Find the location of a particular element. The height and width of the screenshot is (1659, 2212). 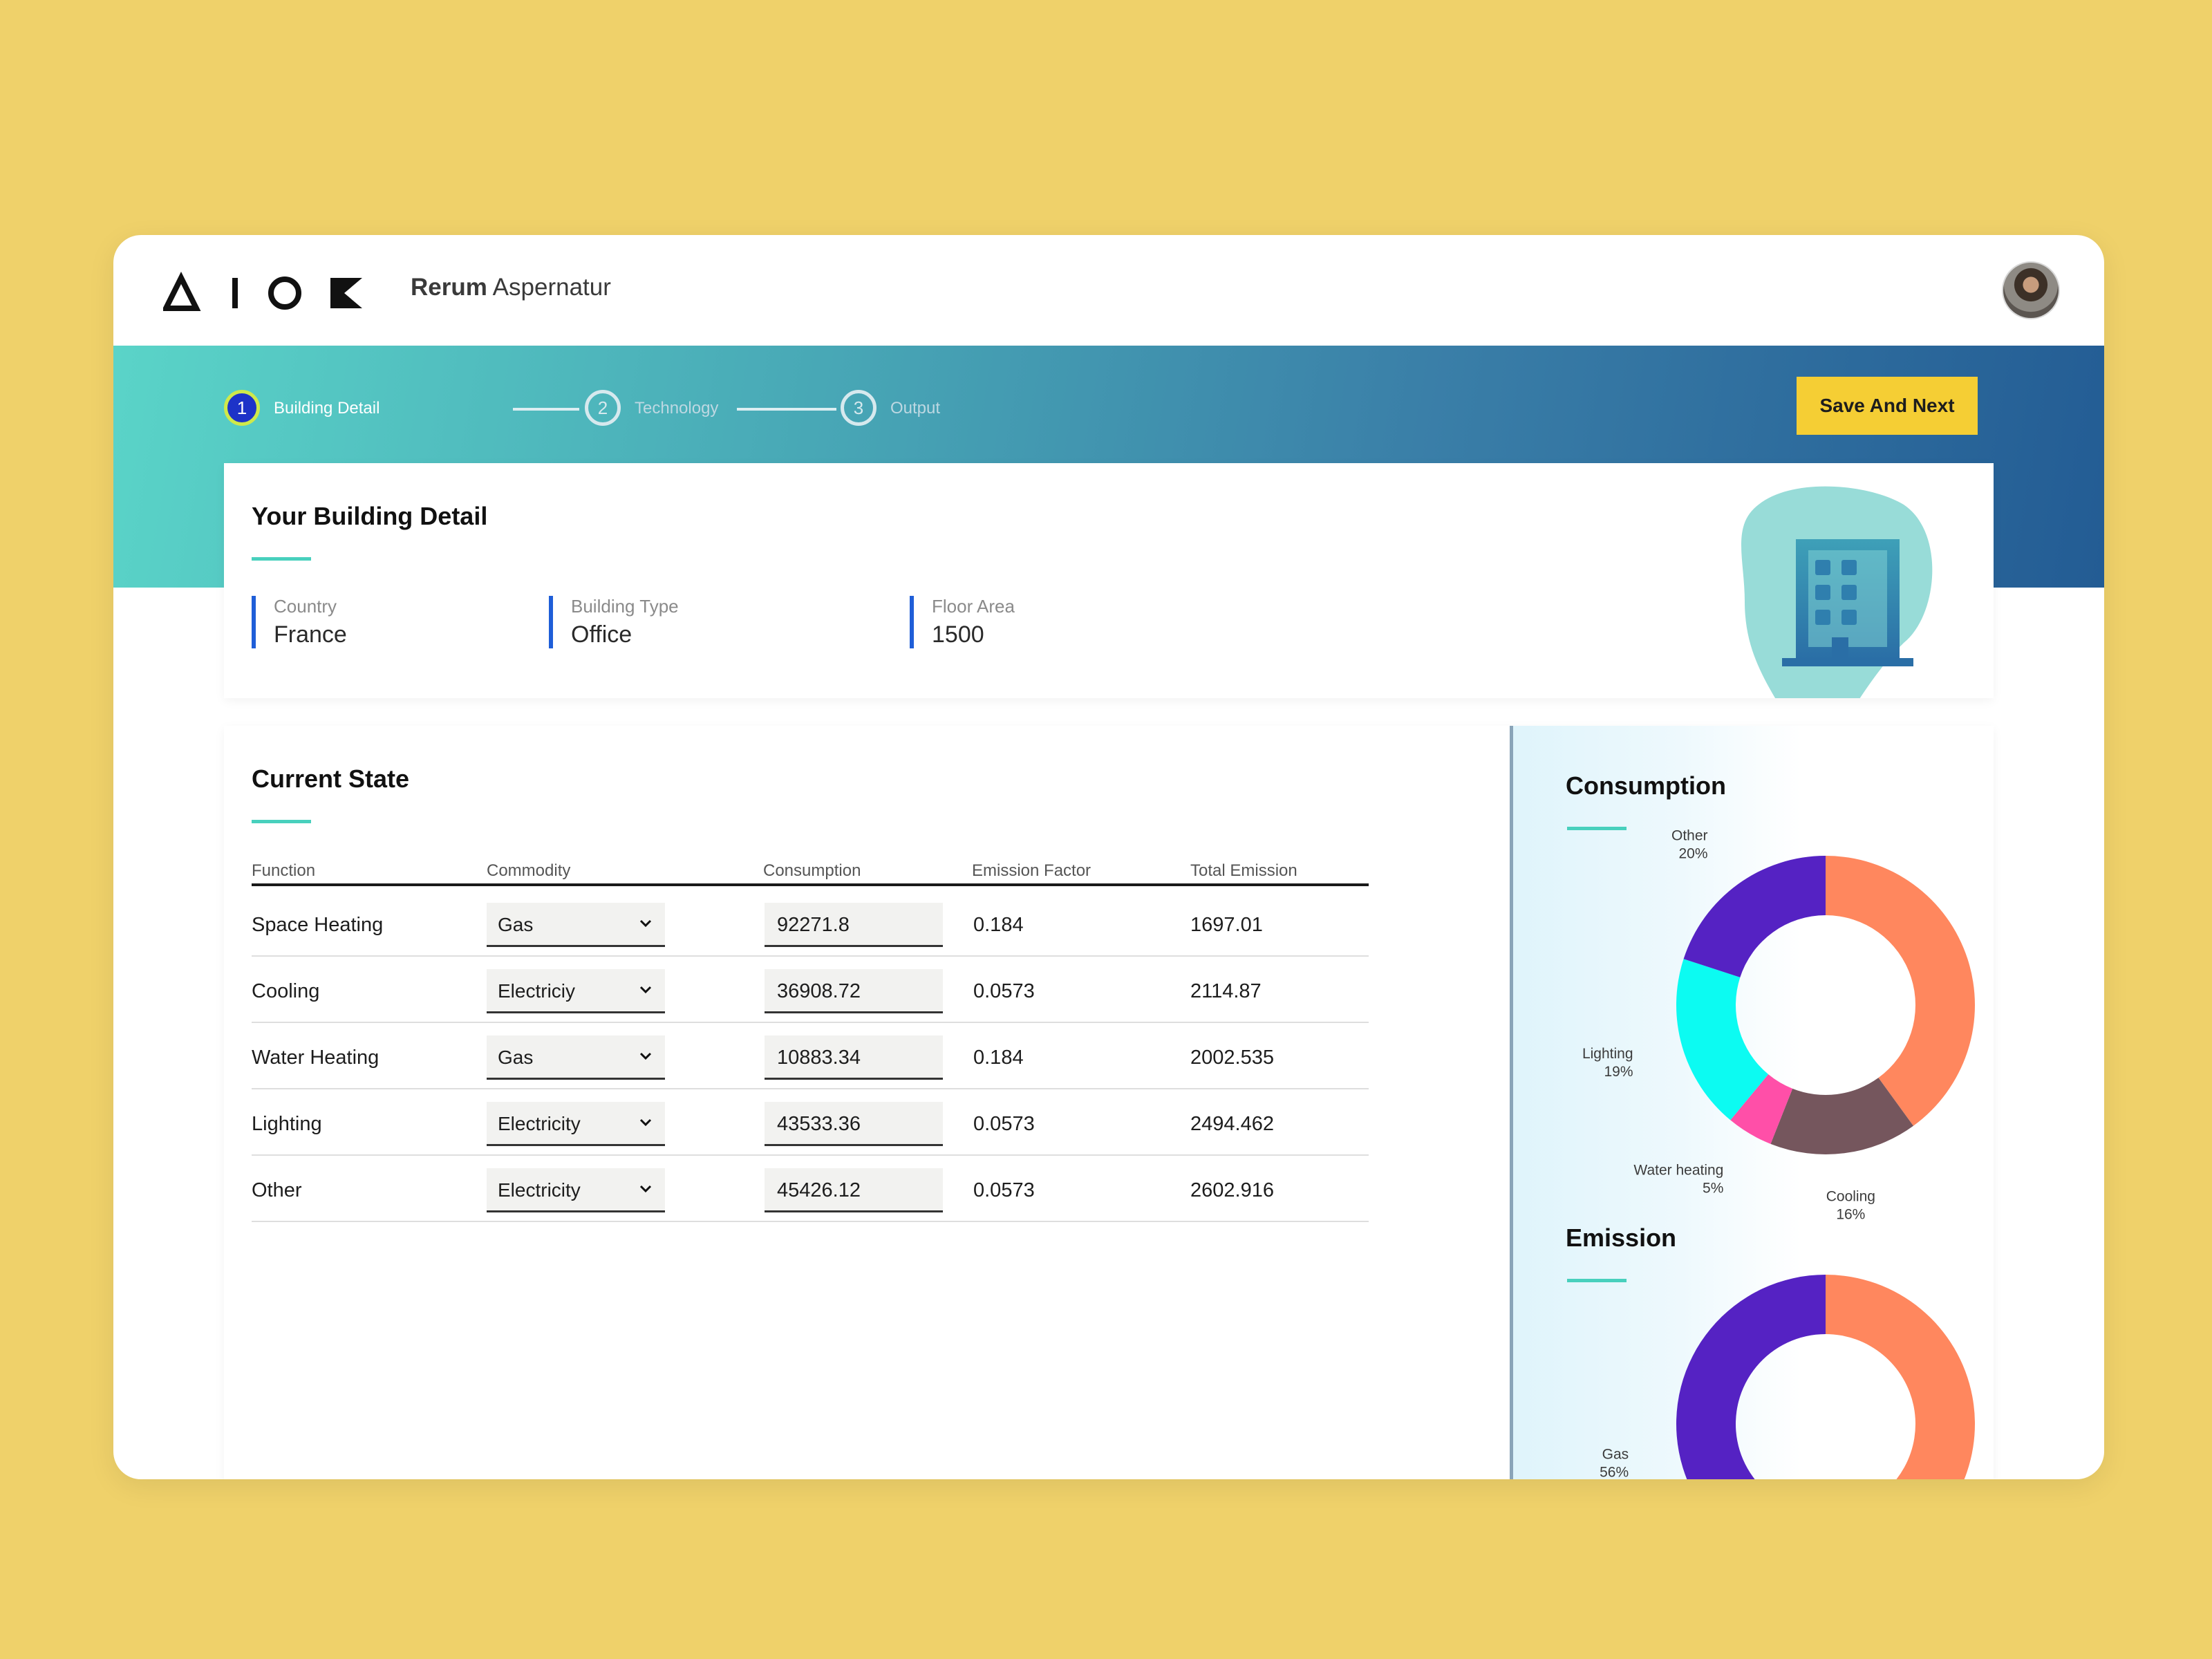

aiok-logo is located at coordinates (262, 291).